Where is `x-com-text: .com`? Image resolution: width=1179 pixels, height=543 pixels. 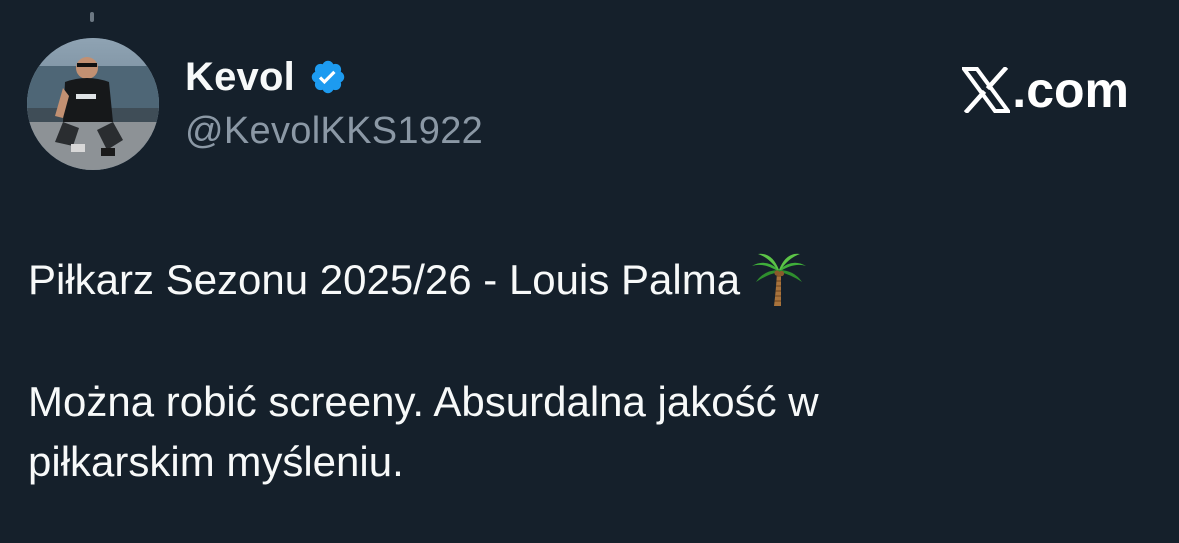
x-com-text: .com is located at coordinates (1070, 90).